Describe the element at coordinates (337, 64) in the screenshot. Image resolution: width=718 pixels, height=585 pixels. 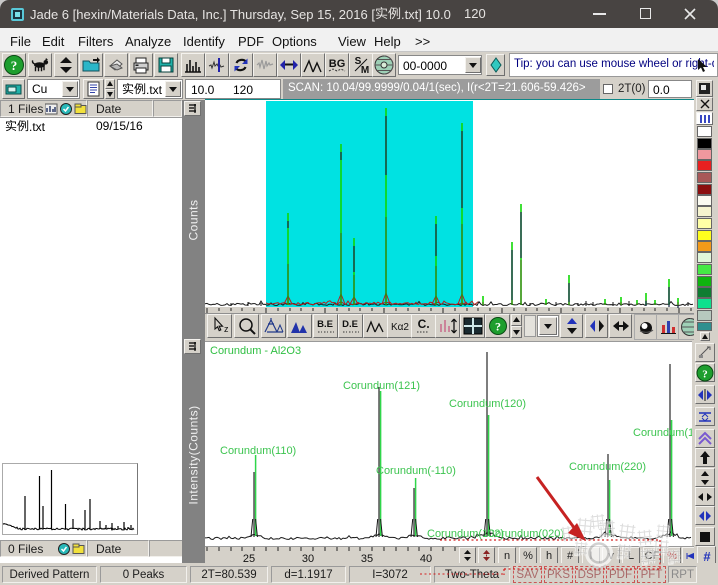
I see `svg-text: BG` at that location.